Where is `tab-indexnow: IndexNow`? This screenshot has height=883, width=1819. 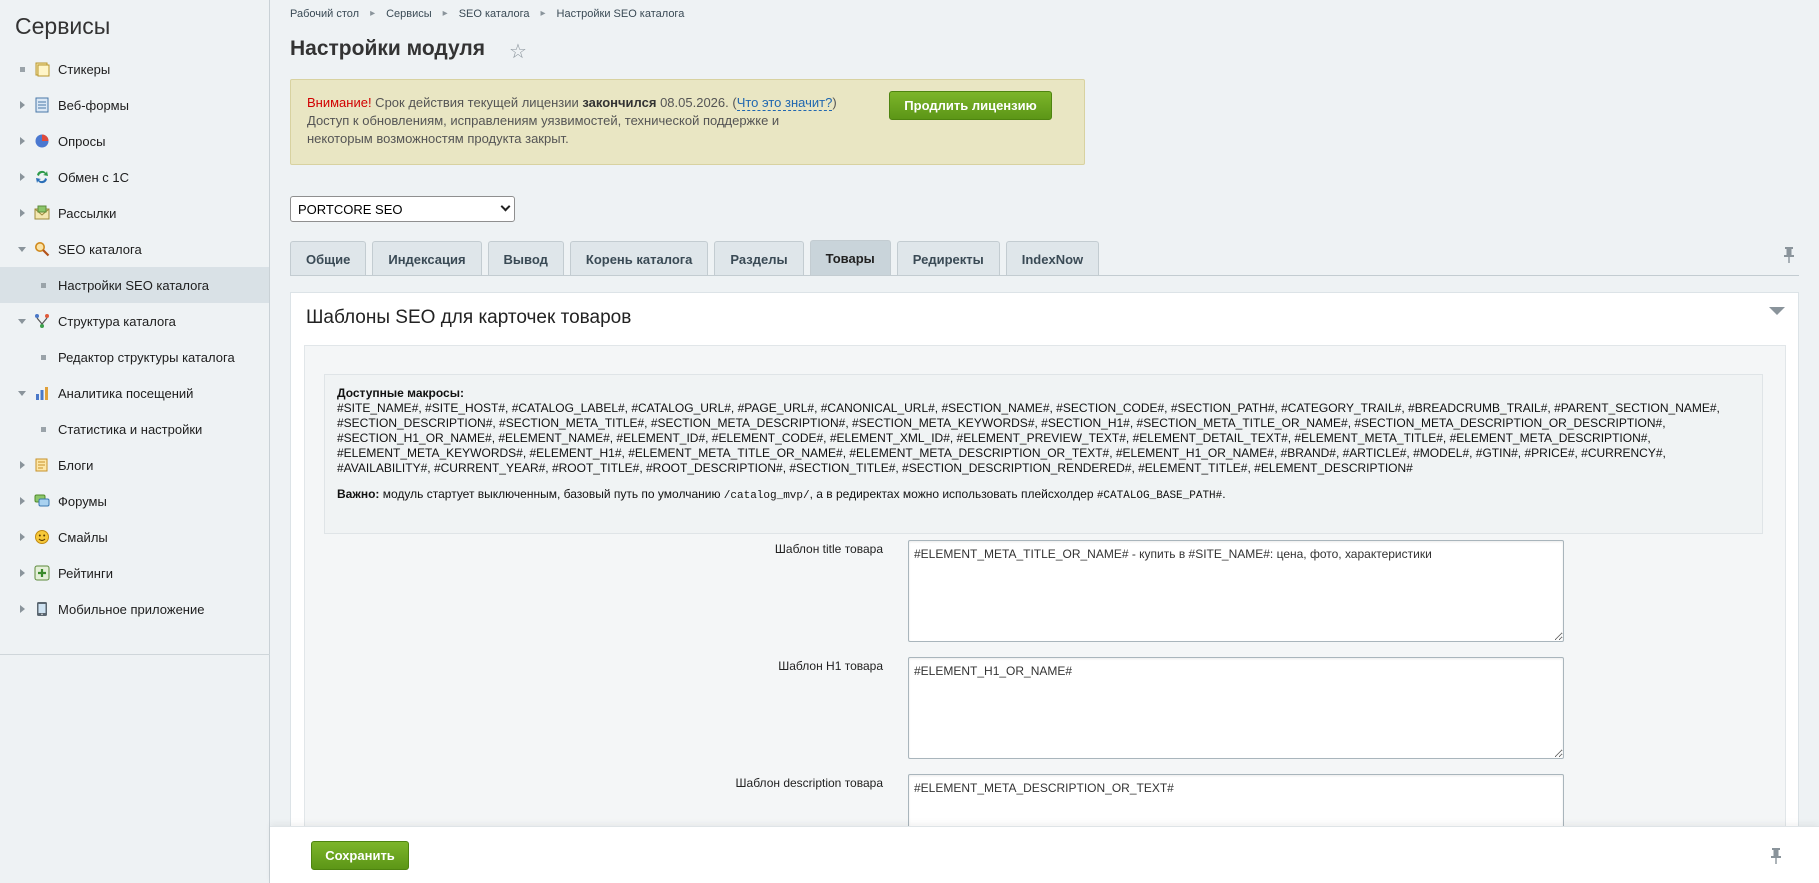 tab-indexnow: IndexNow is located at coordinates (1052, 258).